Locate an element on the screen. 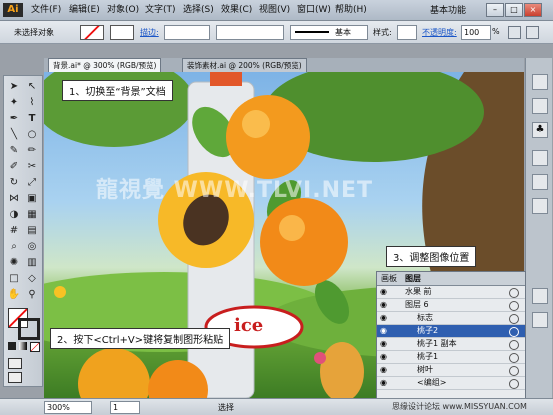 Image resolution: width=553 pixels, height=415 pixels. fruit-bottom-left is located at coordinates (114, 373).